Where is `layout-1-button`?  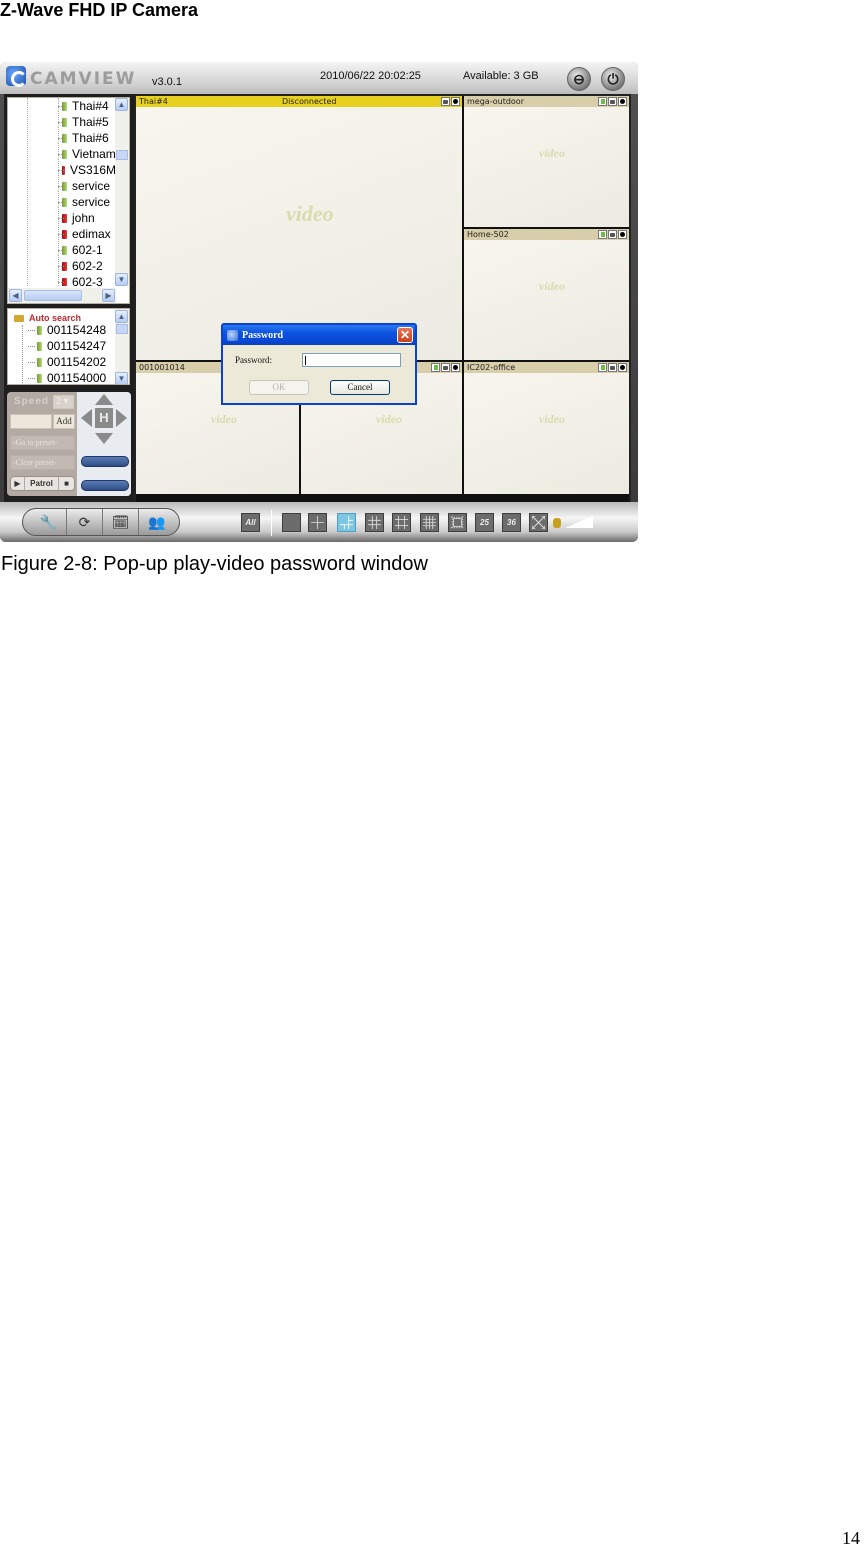
layout-1-button is located at coordinates (291, 522).